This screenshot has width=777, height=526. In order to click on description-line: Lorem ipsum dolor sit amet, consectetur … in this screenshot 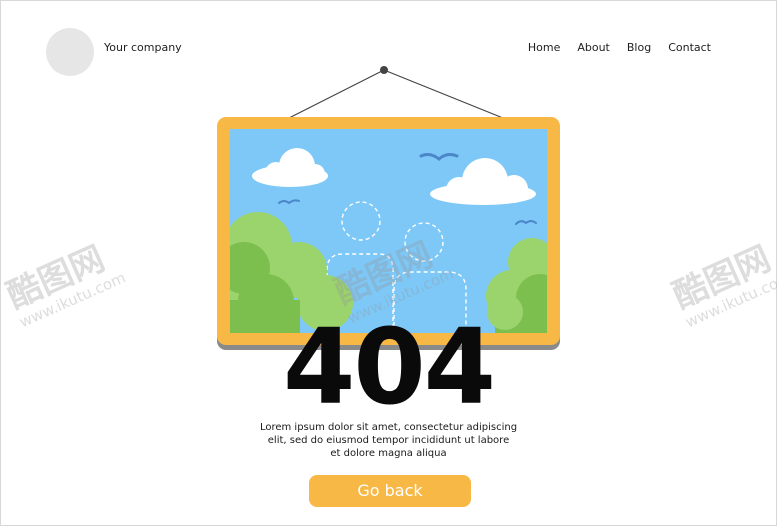, I will do `click(388, 427)`.